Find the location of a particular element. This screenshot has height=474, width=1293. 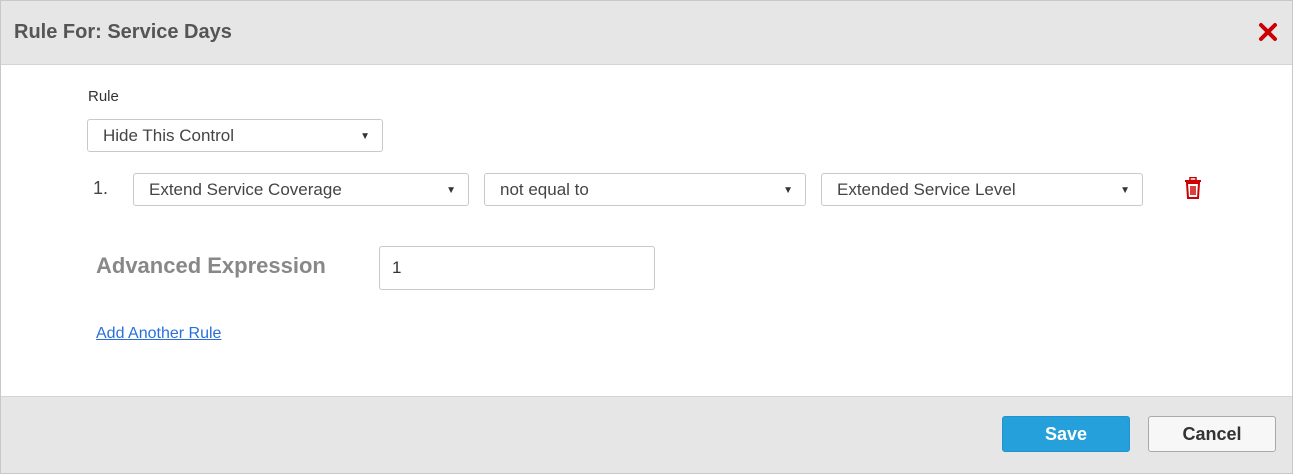

condition-field-value: Extend Service Coverage is located at coordinates (245, 189).